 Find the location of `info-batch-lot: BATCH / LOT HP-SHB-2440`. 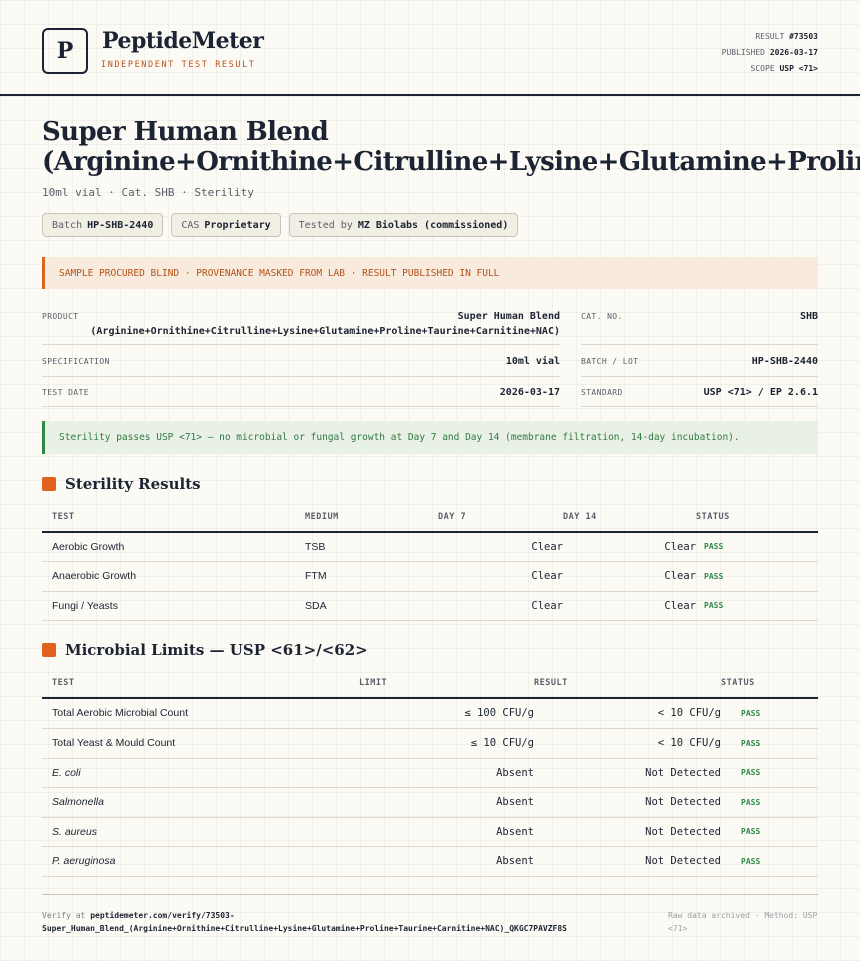

info-batch-lot: BATCH / LOT HP-SHB-2440 is located at coordinates (699, 361).